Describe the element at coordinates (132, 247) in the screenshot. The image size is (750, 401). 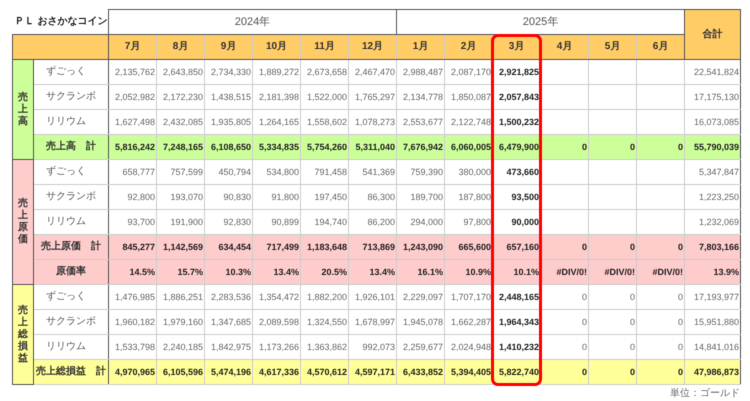
I see `table-cell: 845,277` at that location.